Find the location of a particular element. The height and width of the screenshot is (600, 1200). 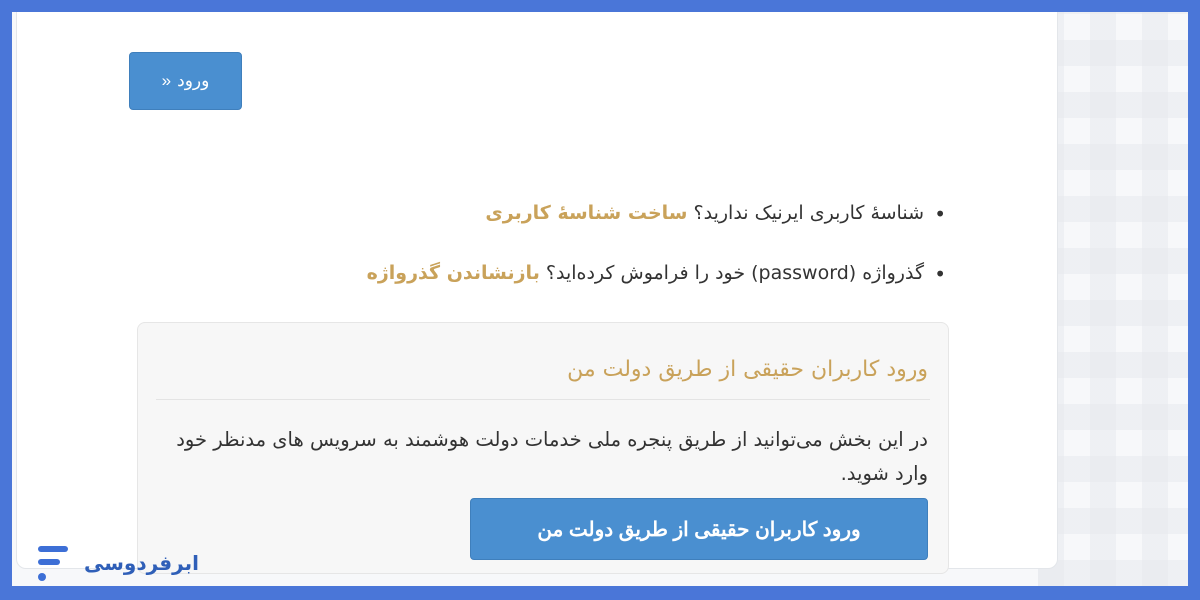

background-pattern is located at coordinates (1113, 299).